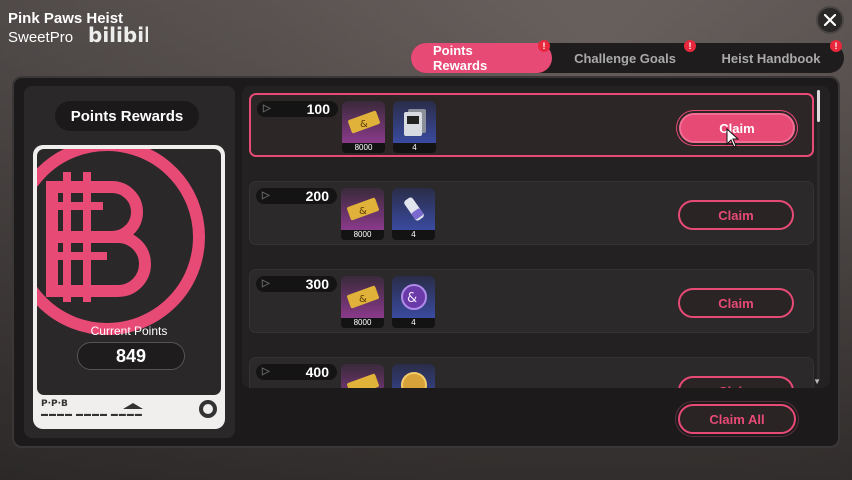 The width and height of the screenshot is (852, 480). I want to click on points-threshold: ▷ 200, so click(296, 196).